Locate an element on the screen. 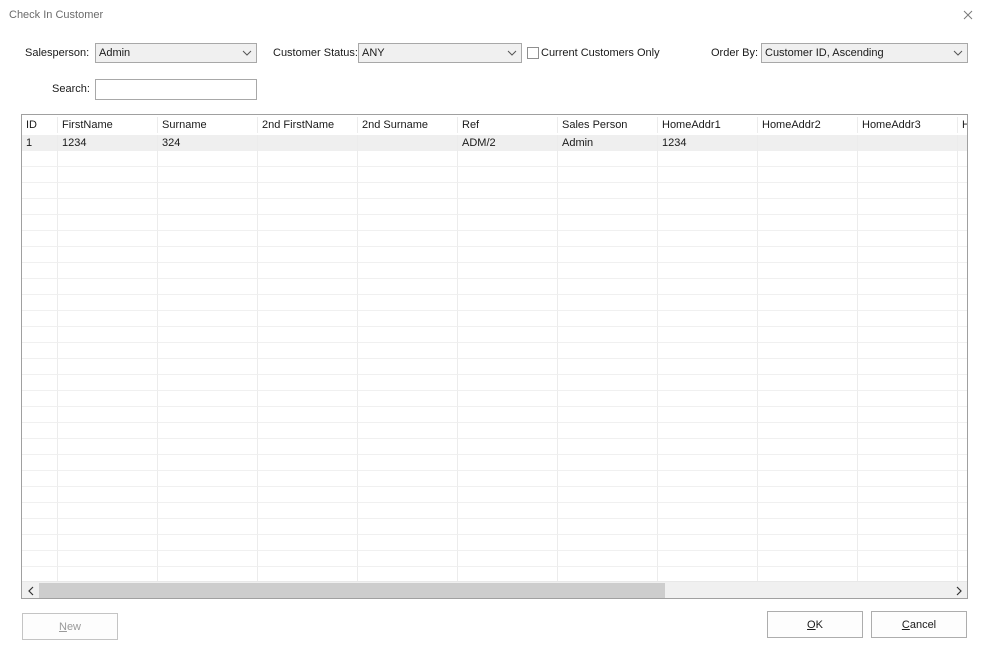 This screenshot has height=656, width=988. chevron-down-icon is located at coordinates (512, 53).